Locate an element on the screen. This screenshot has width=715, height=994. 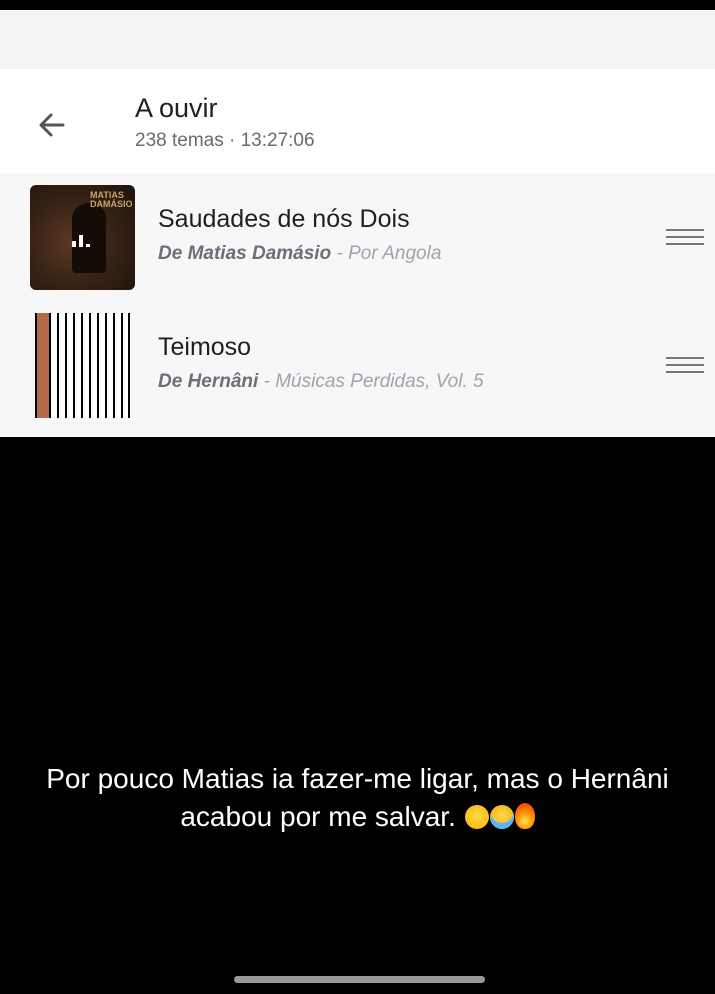
song-title: Saudades de nós Dois is located at coordinates (284, 219).